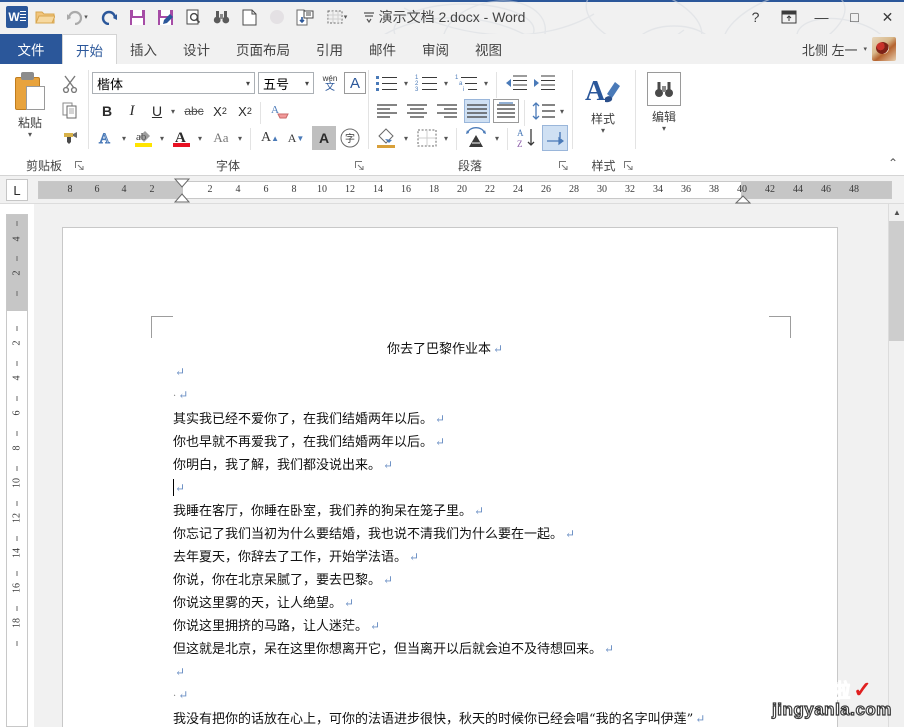 The height and width of the screenshot is (727, 904). I want to click on editing-button: 编辑 ▾, so click(664, 102).